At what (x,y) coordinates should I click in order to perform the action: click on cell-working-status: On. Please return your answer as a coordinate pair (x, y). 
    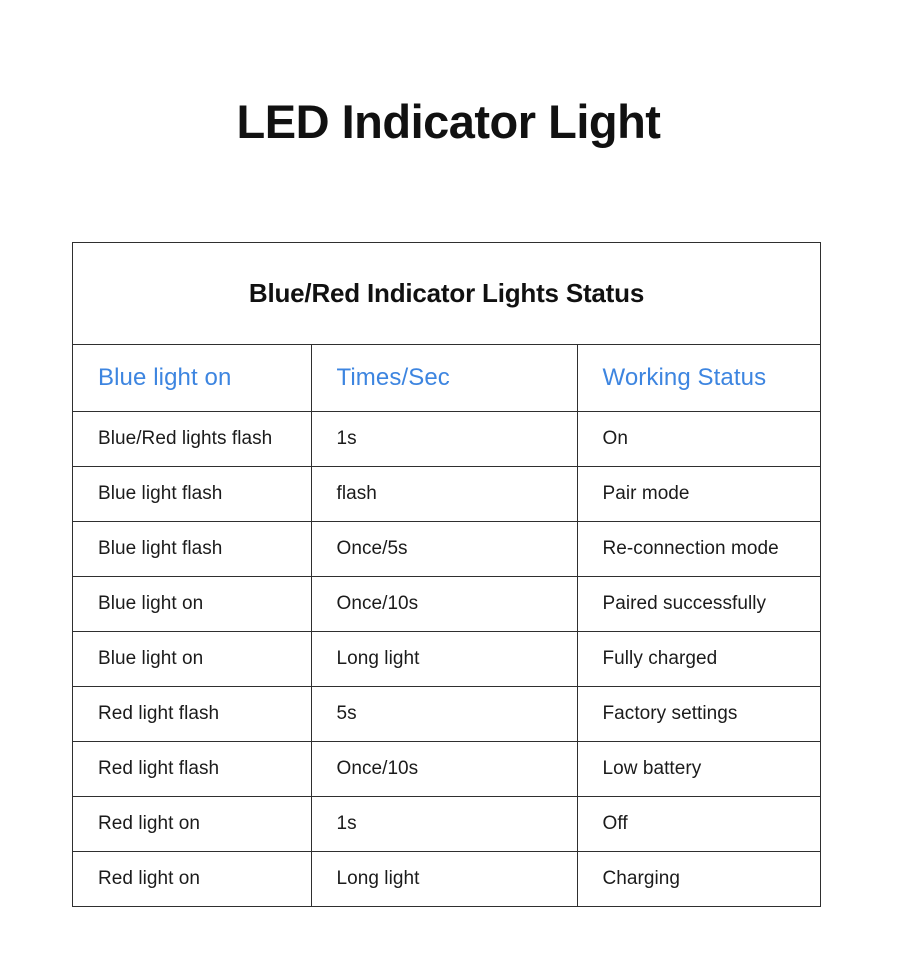
    Looking at the image, I should click on (698, 439).